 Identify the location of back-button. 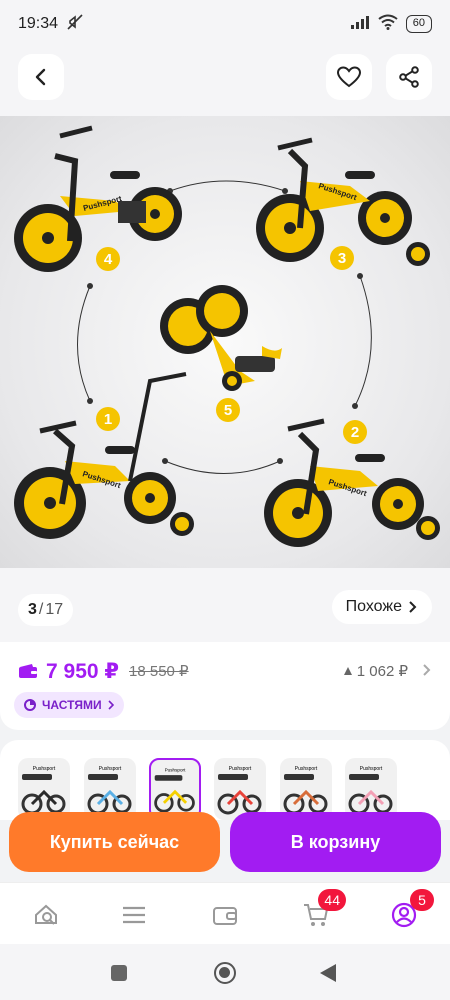
(41, 77).